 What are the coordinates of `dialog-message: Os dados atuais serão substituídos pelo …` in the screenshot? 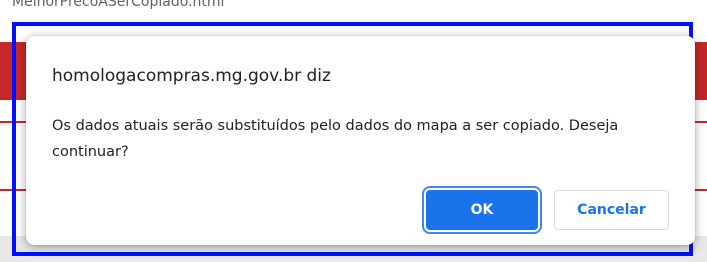 It's located at (335, 139).